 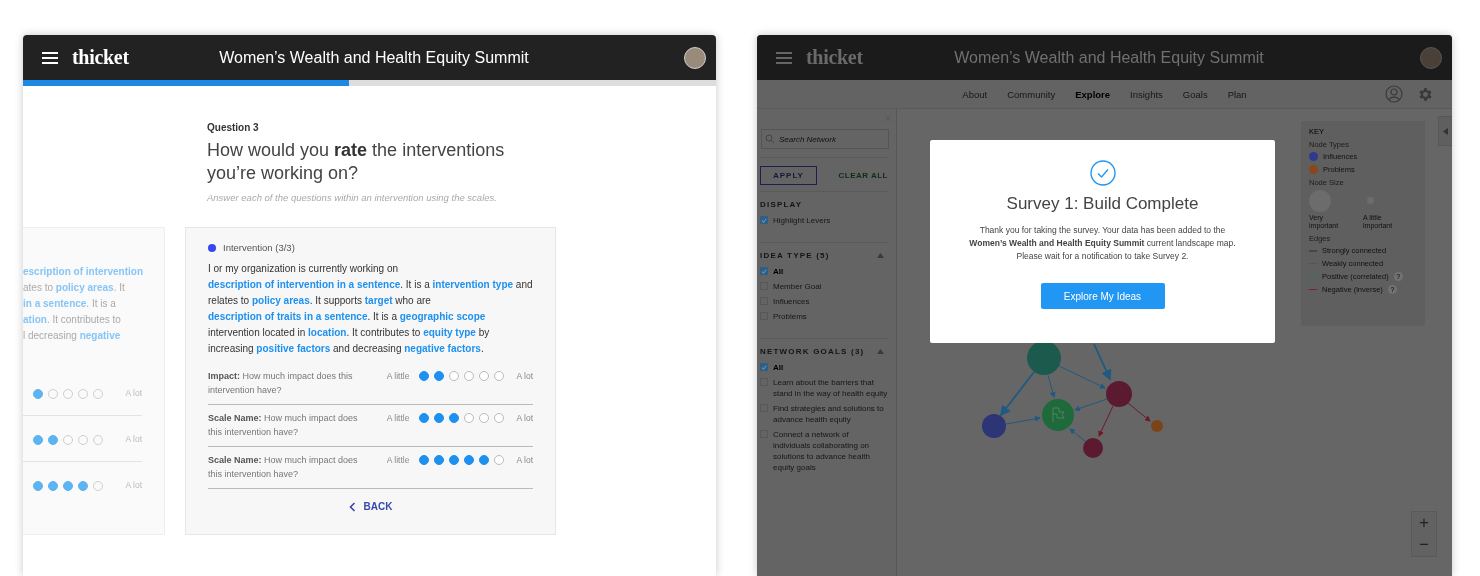 What do you see at coordinates (1425, 94) in the screenshot?
I see `settings-icon` at bounding box center [1425, 94].